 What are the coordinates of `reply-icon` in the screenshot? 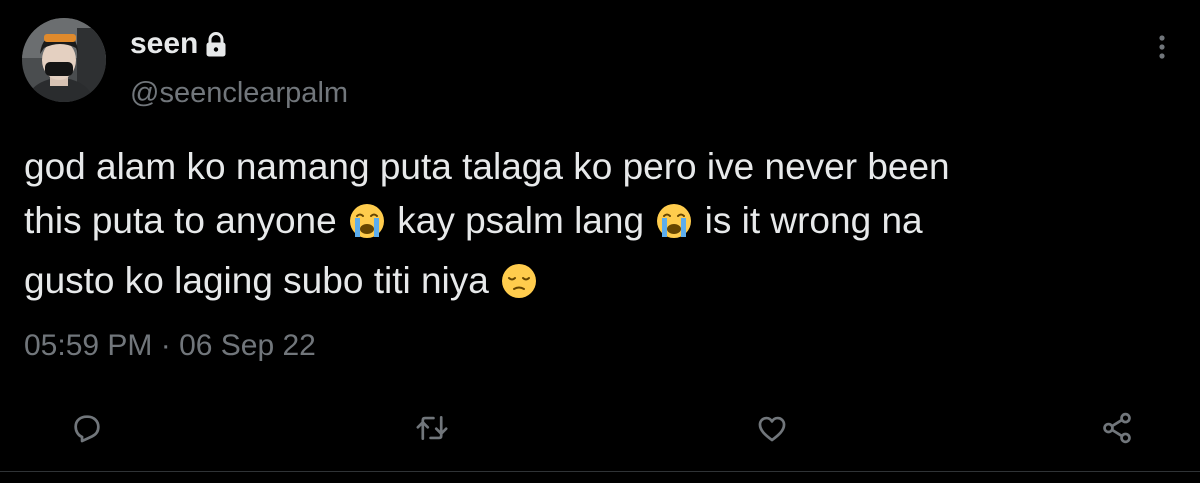 It's located at (87, 430).